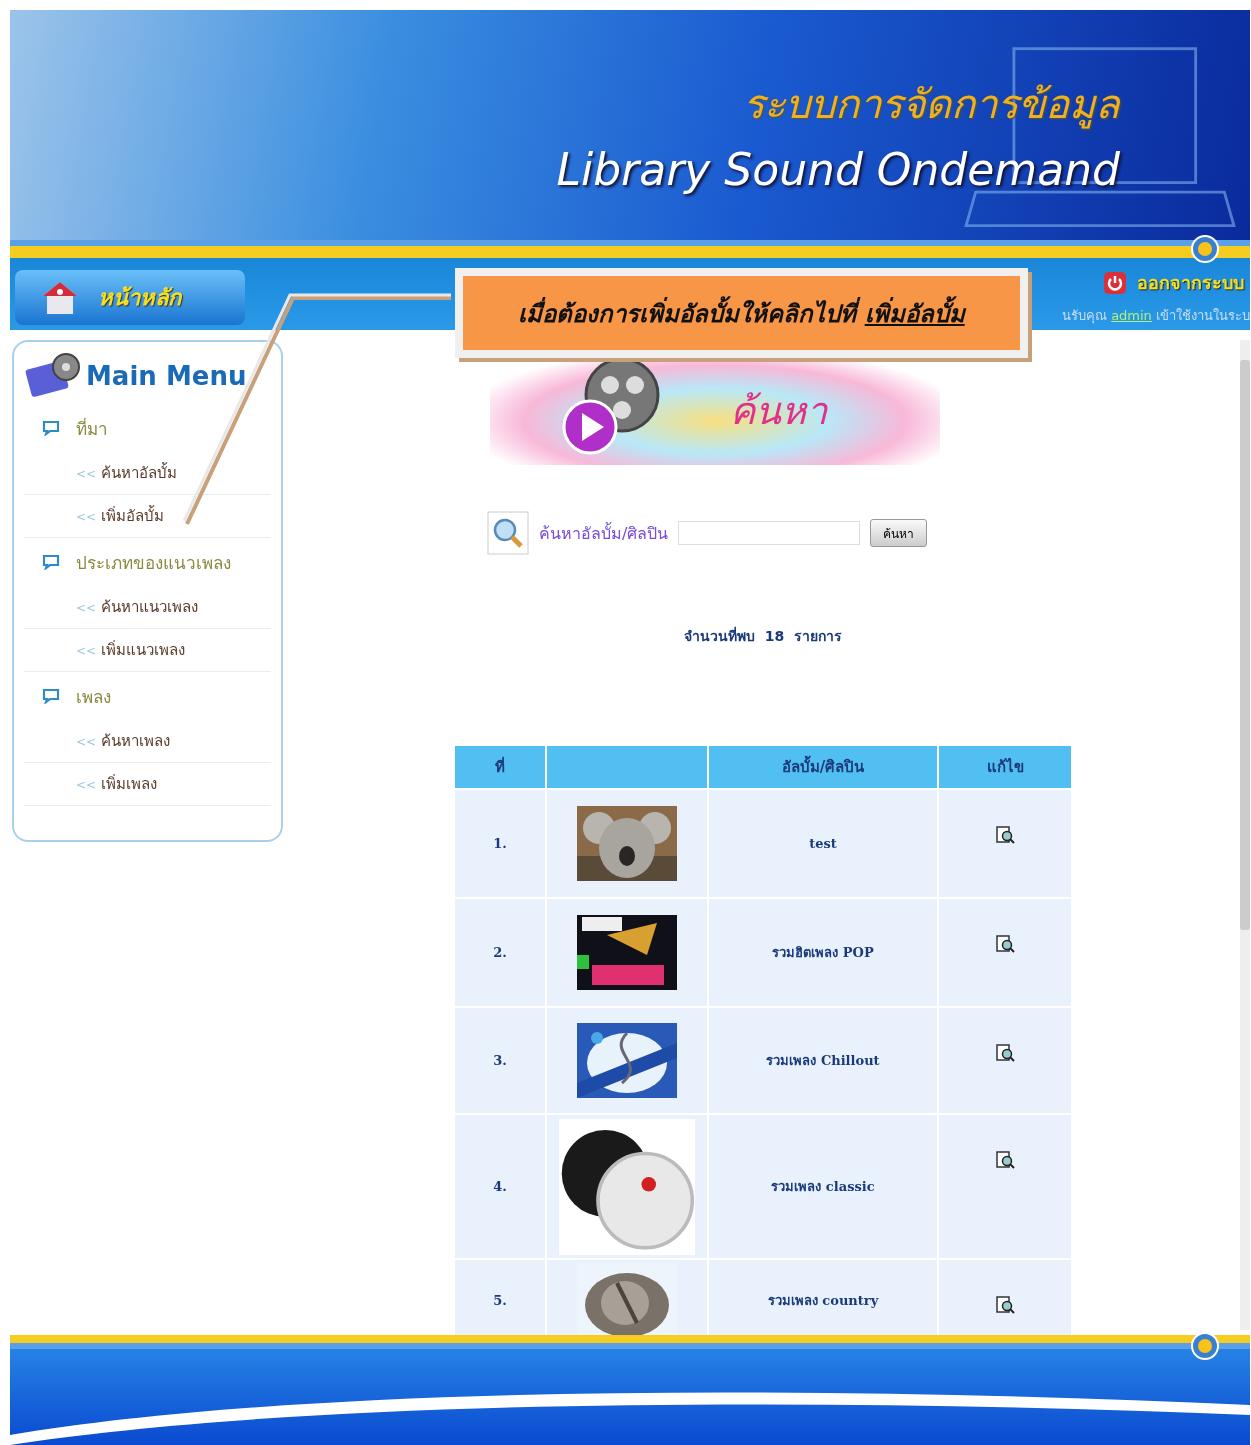 Image resolution: width=1251 pixels, height=1445 pixels. Describe the element at coordinates (500, 1186) in the screenshot. I see `table-cell: 4.` at that location.